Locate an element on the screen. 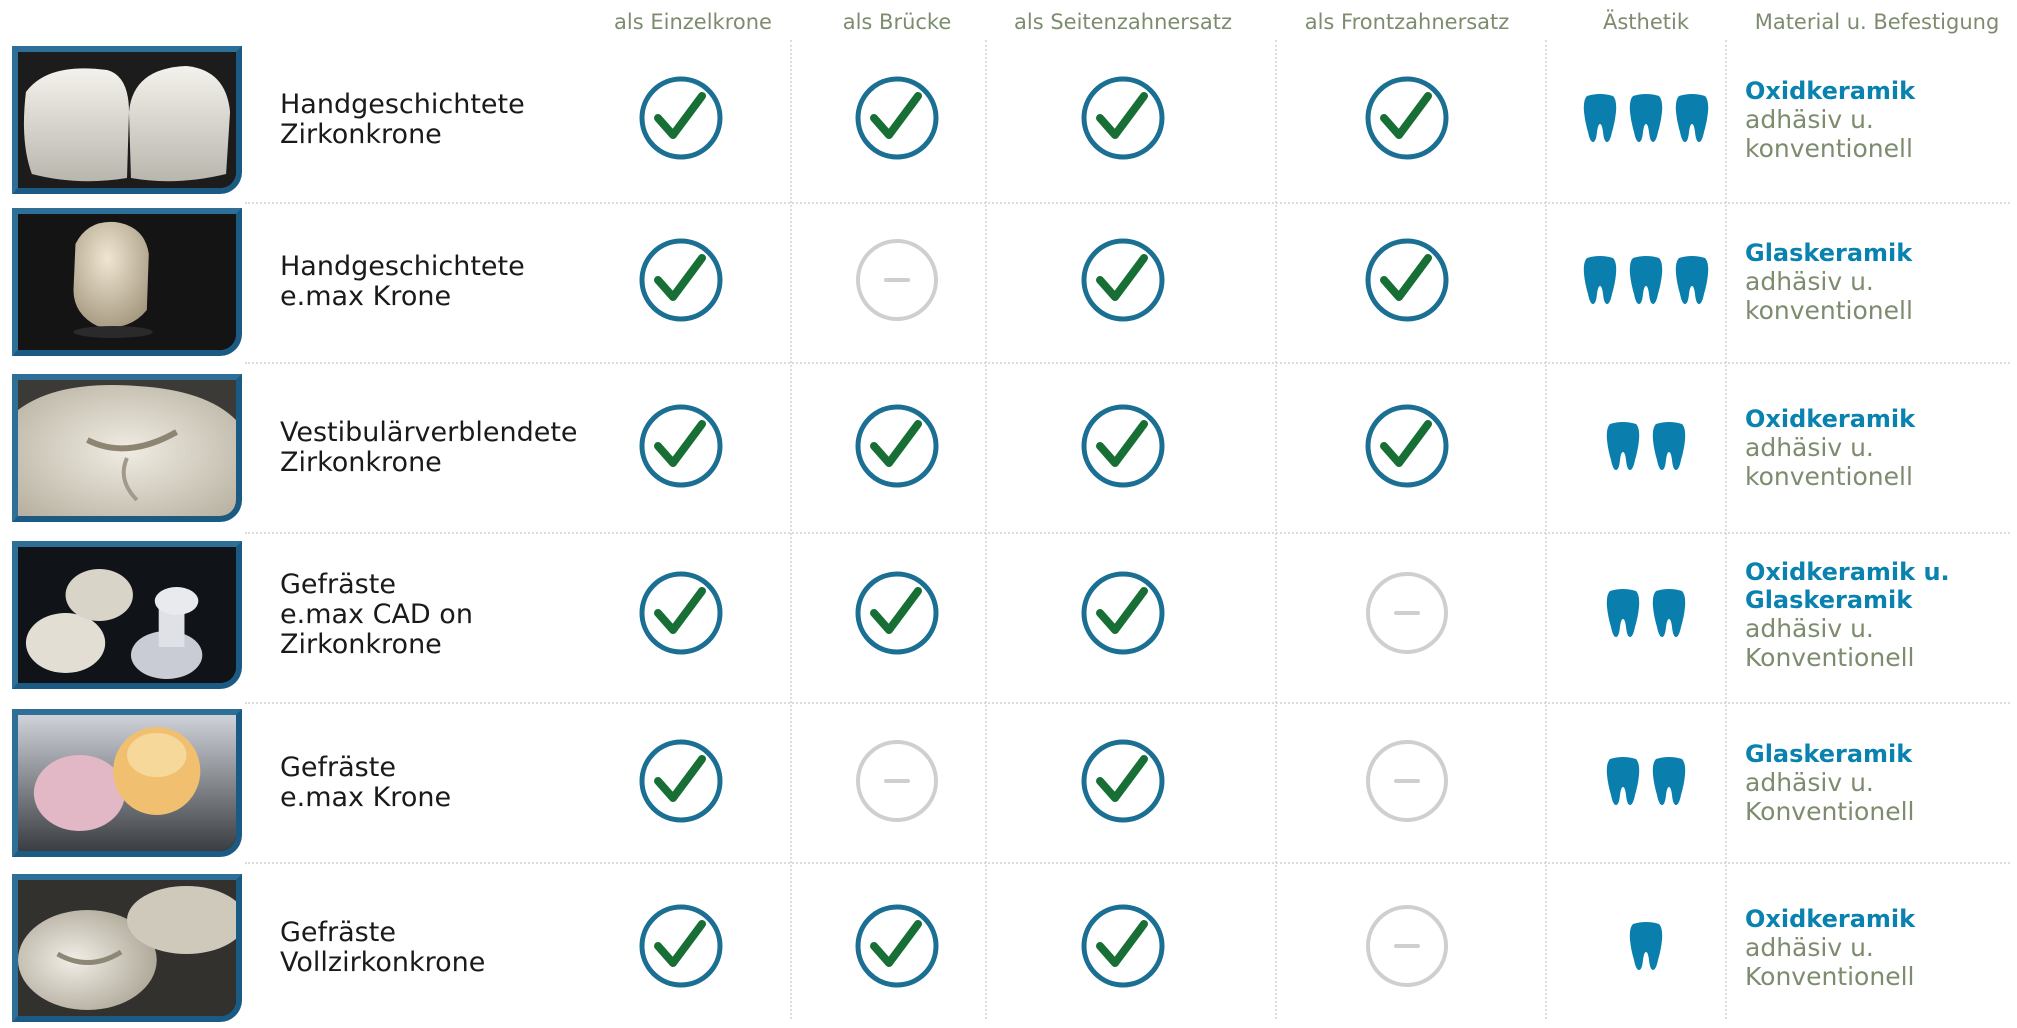 This screenshot has width=2017, height=1028. material-info: Oxidkeramik adhäsiv u. Konventionell is located at coordinates (1880, 948).